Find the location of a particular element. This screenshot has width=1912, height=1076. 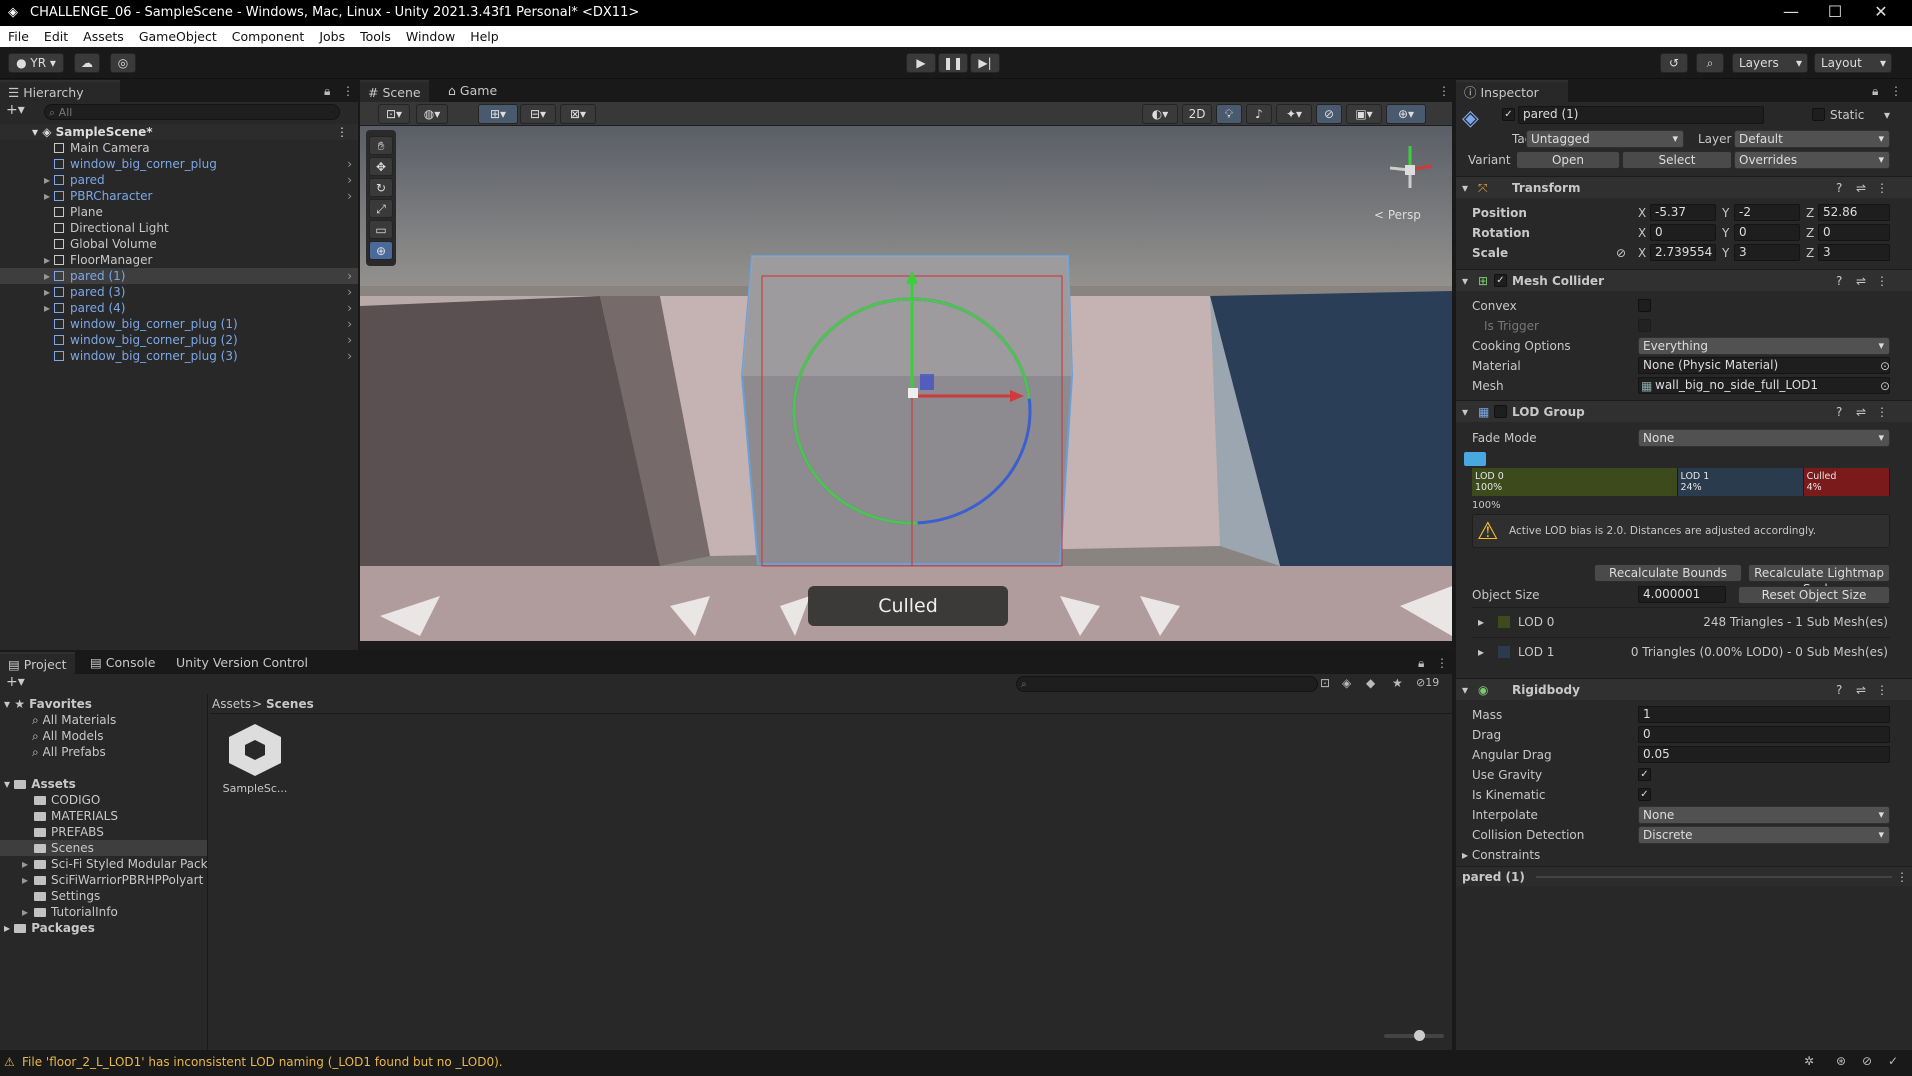

create-button: +▾ is located at coordinates (15, 682).